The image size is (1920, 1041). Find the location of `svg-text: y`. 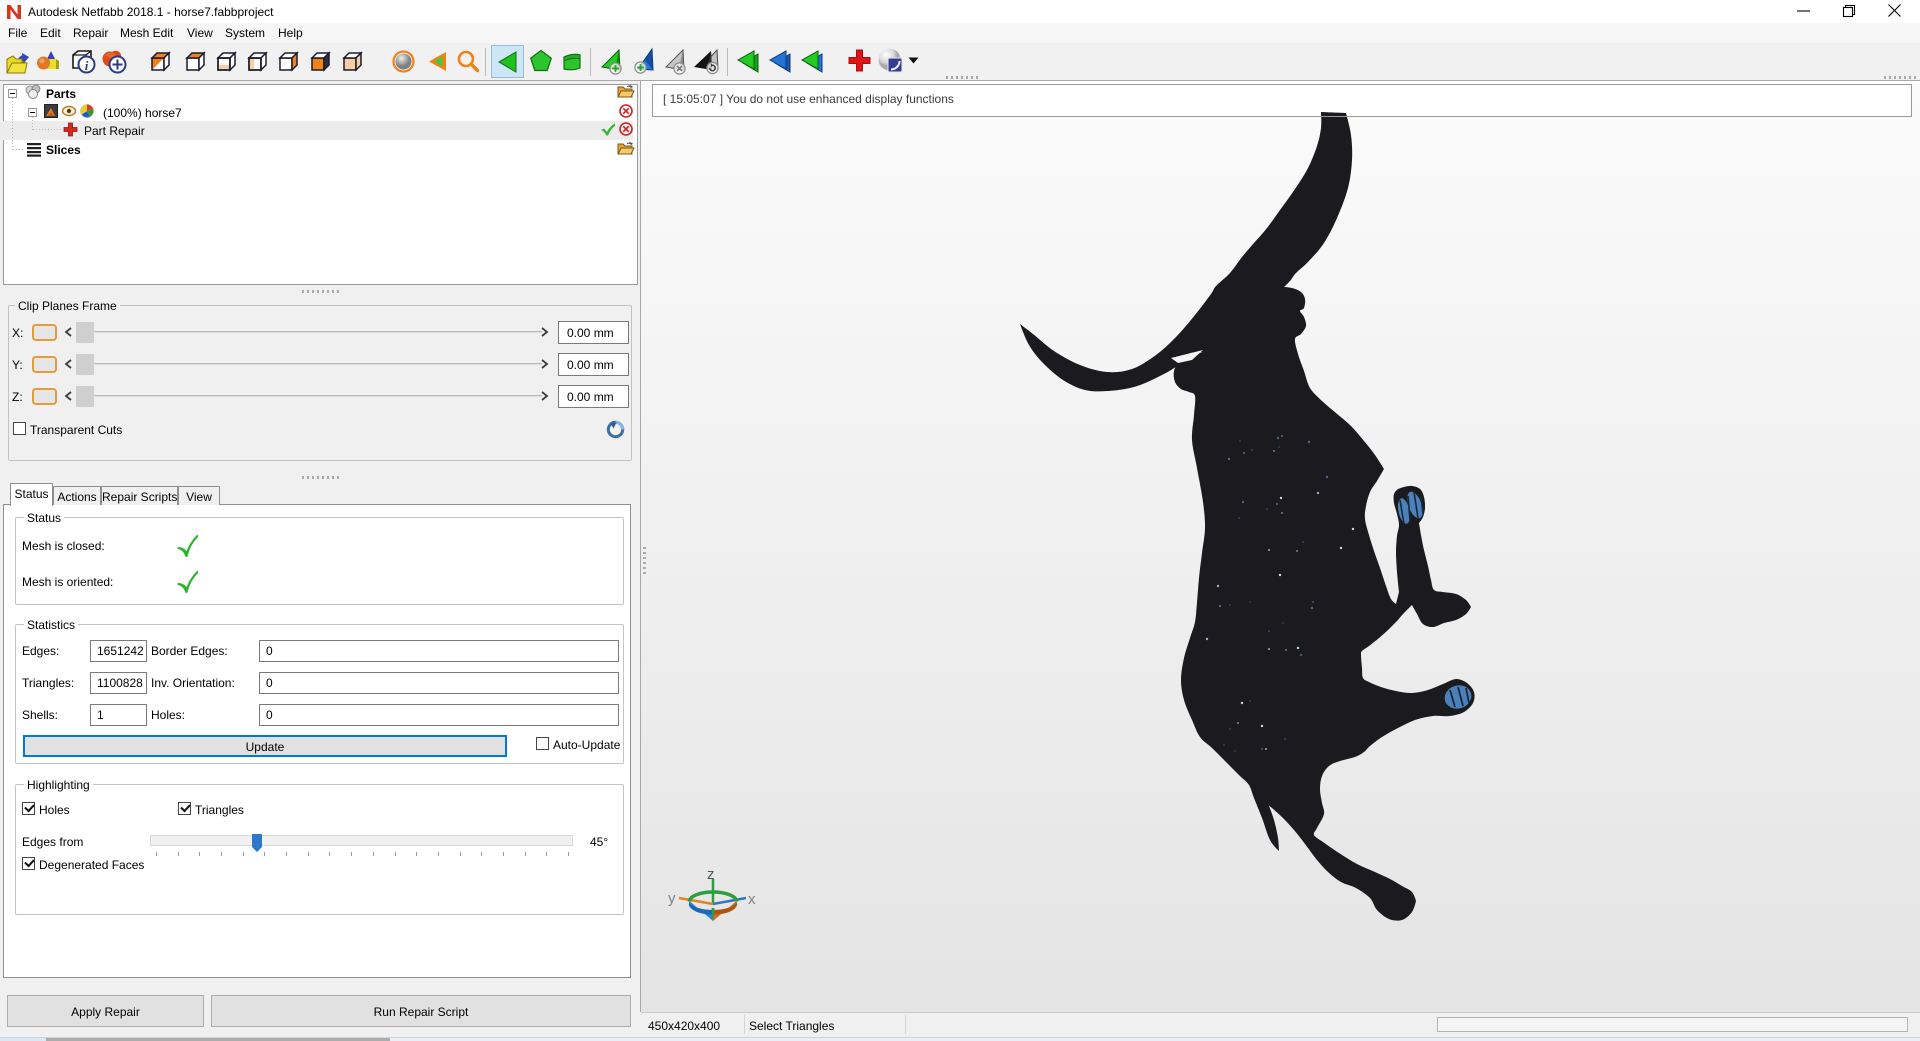

svg-text: y is located at coordinates (672, 898).